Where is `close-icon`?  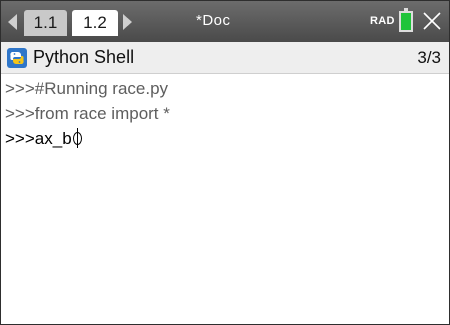 close-icon is located at coordinates (432, 21).